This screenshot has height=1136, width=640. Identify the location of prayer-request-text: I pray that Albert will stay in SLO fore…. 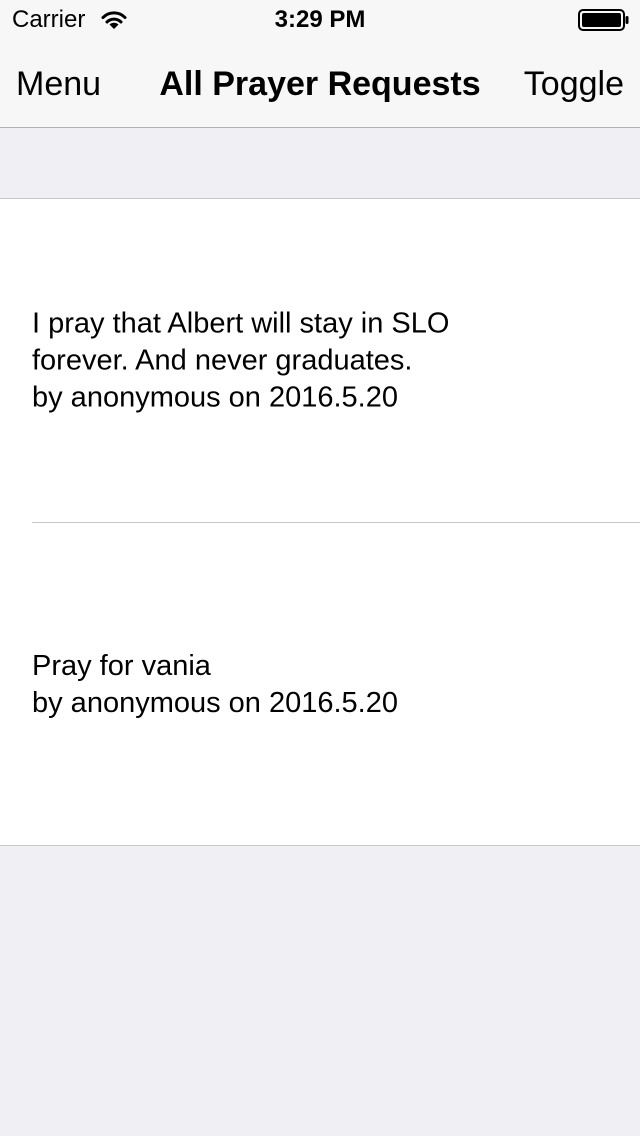
(324, 360).